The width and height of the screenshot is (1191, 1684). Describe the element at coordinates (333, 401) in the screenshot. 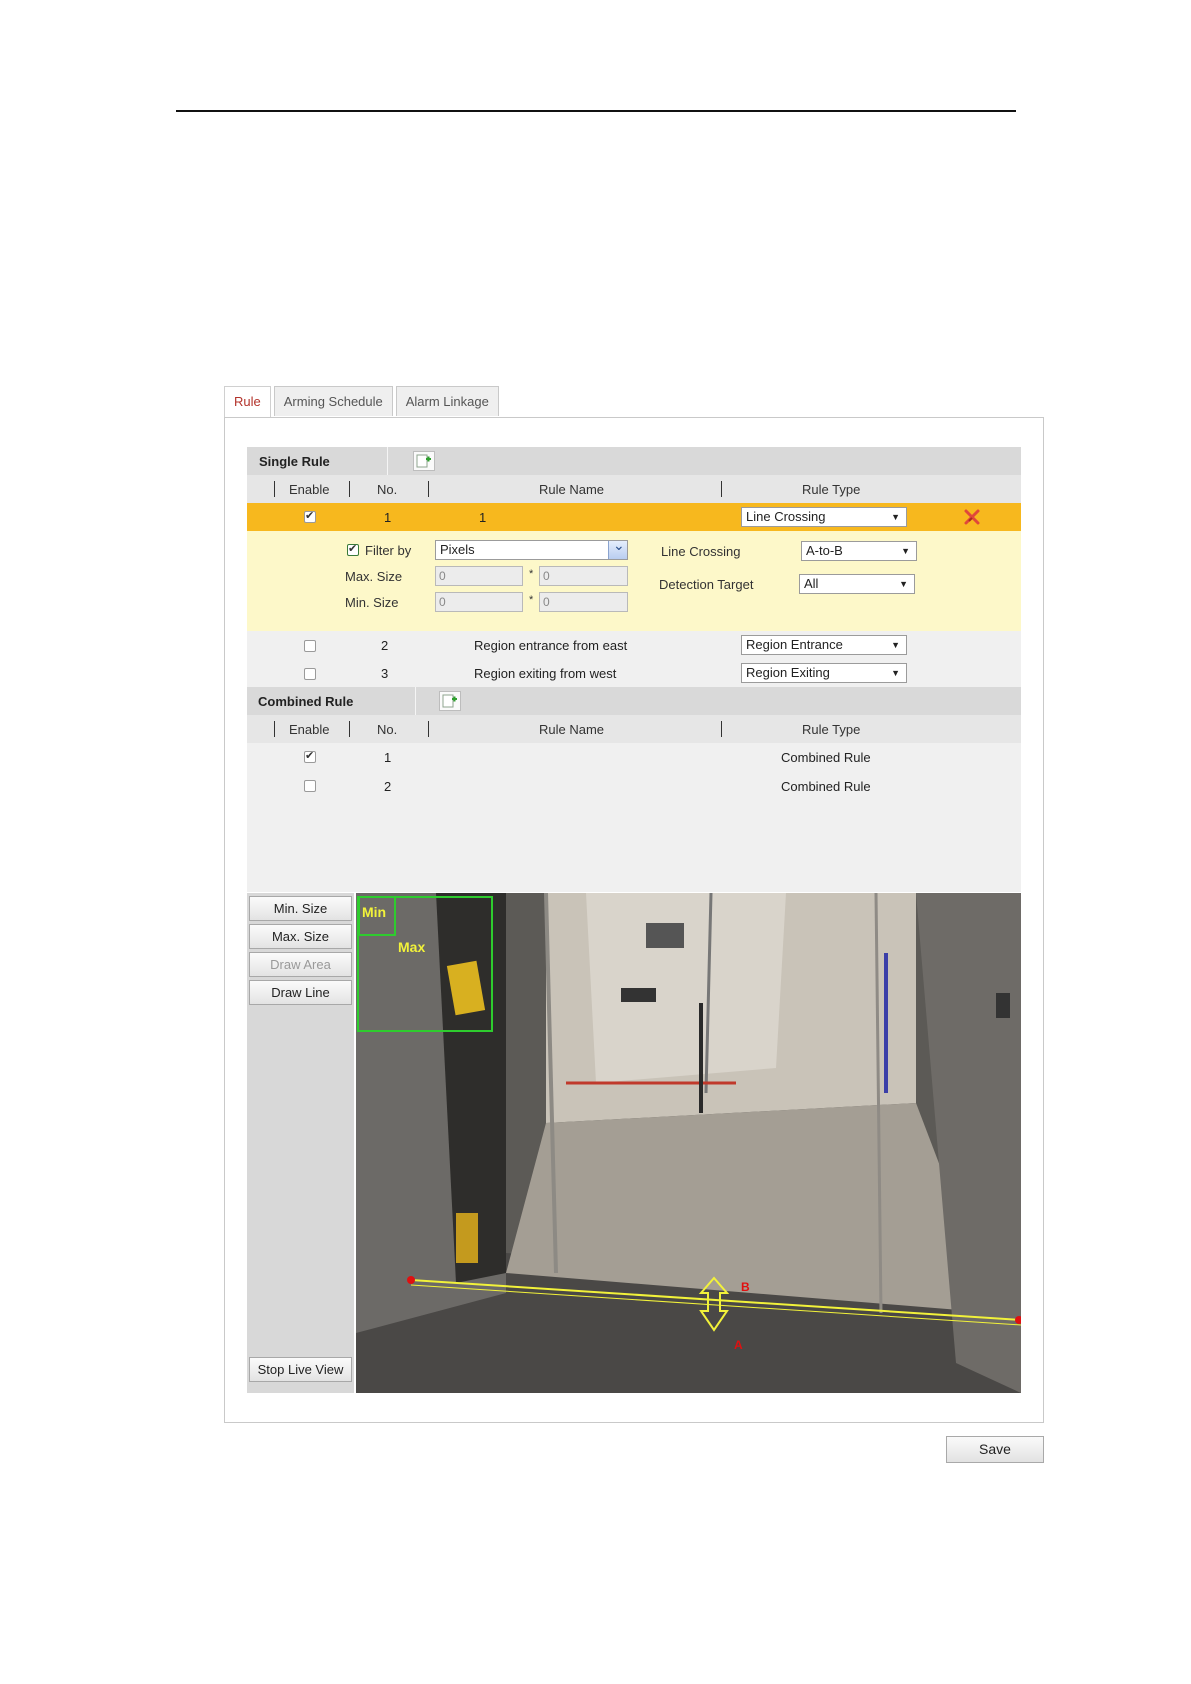

I see `tab-arming-schedule: Arming Schedule` at that location.